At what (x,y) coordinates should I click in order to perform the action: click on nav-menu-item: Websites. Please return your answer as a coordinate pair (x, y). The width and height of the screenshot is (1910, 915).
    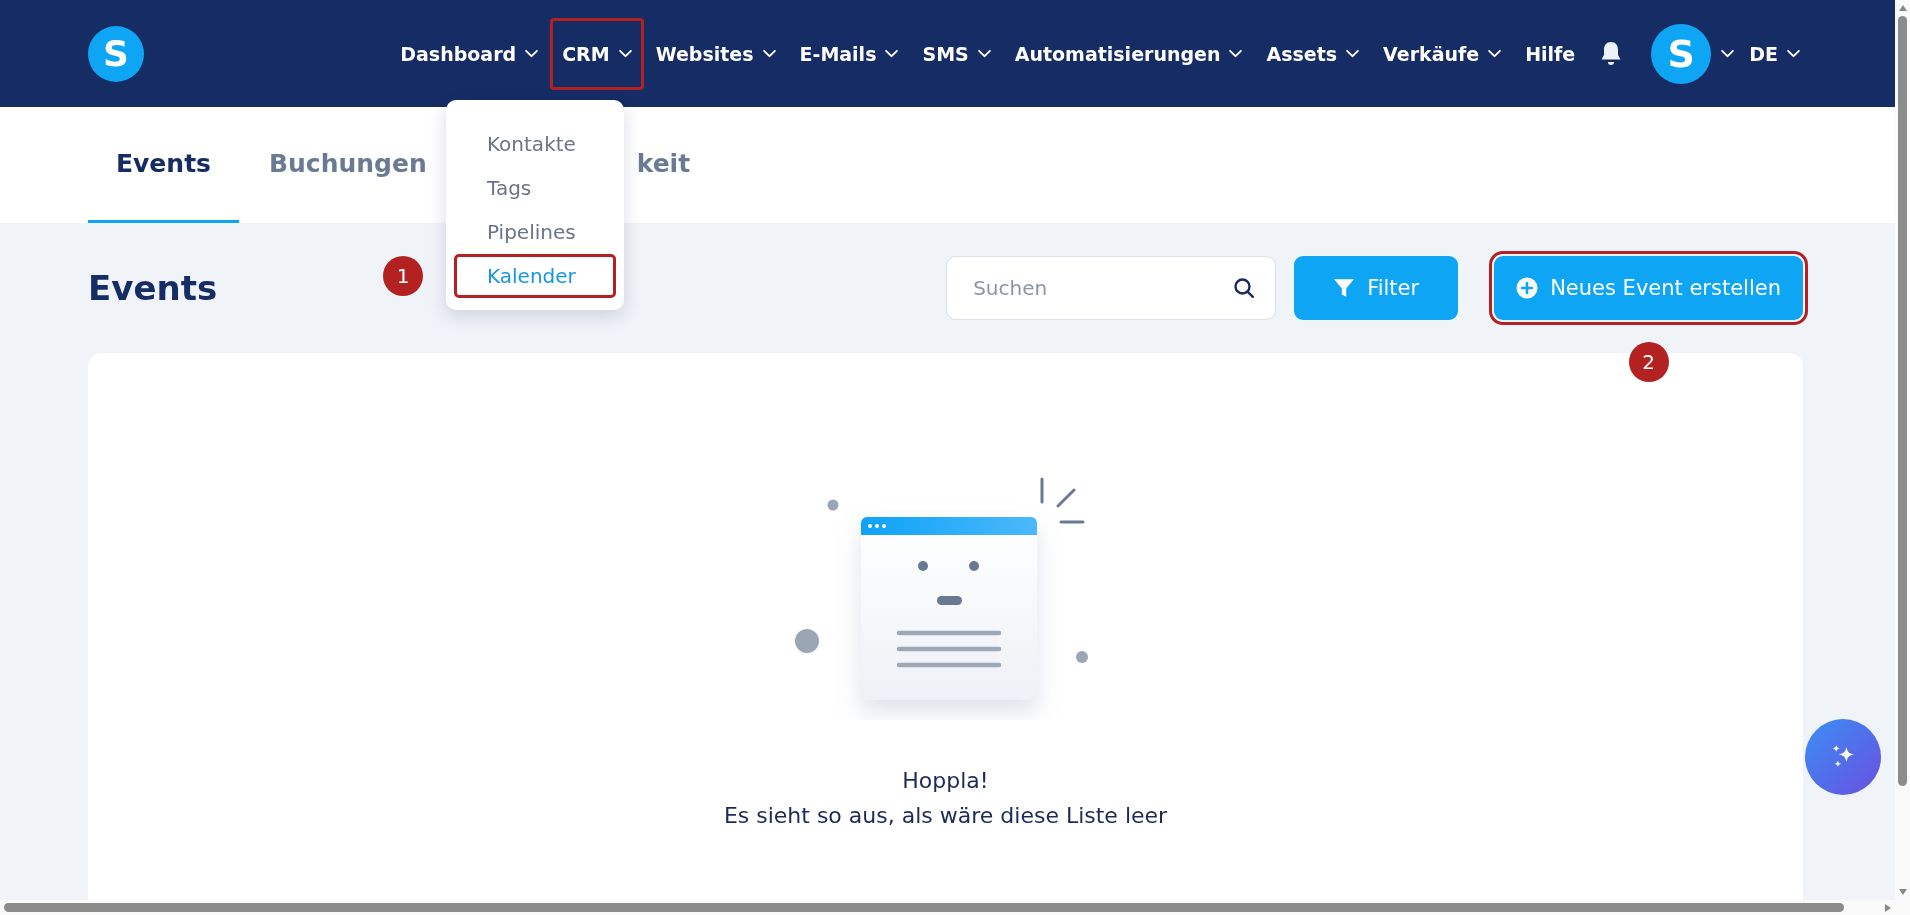
    Looking at the image, I should click on (715, 53).